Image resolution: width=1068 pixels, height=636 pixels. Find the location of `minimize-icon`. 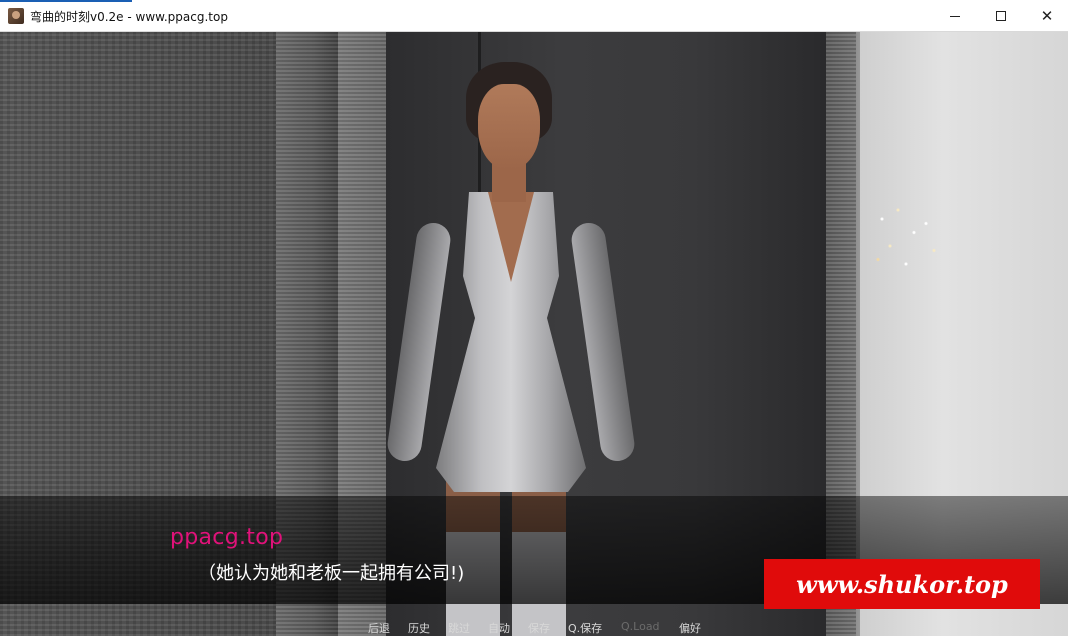

minimize-icon is located at coordinates (955, 16).